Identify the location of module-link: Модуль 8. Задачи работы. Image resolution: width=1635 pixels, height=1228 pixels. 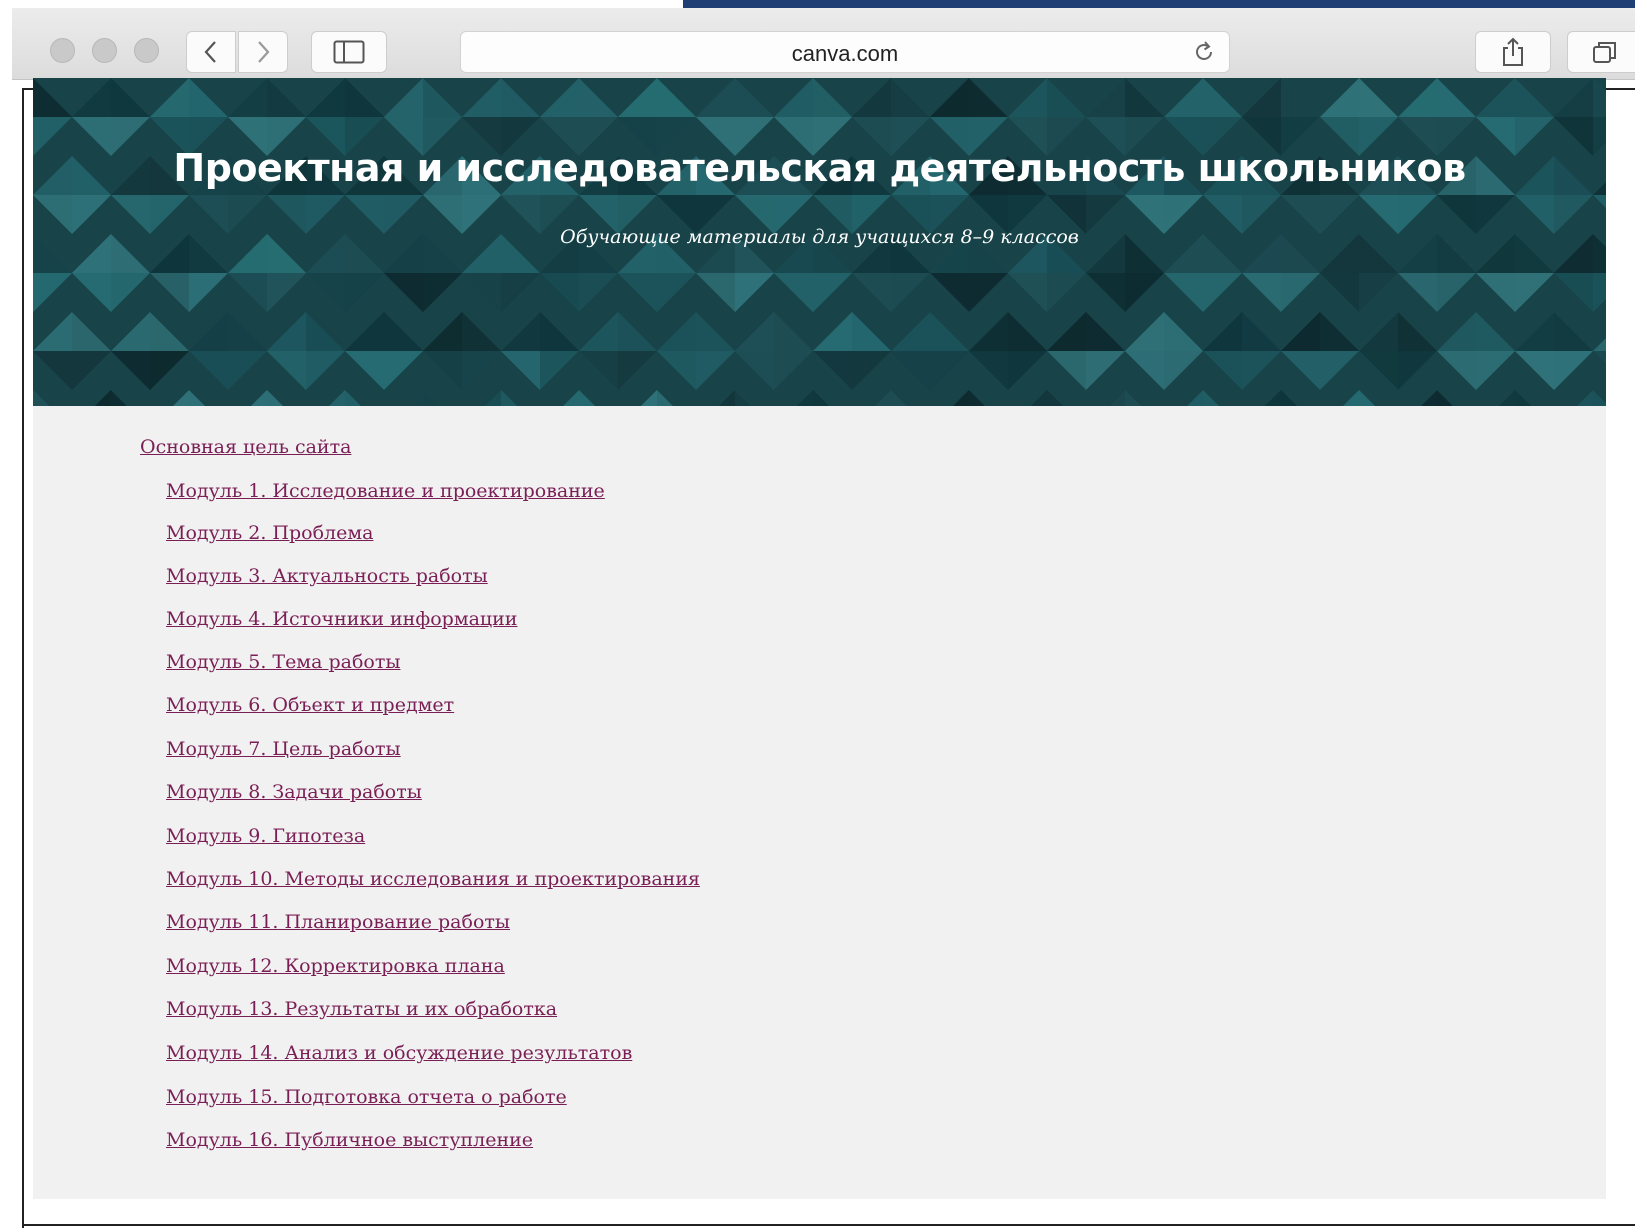
(294, 792).